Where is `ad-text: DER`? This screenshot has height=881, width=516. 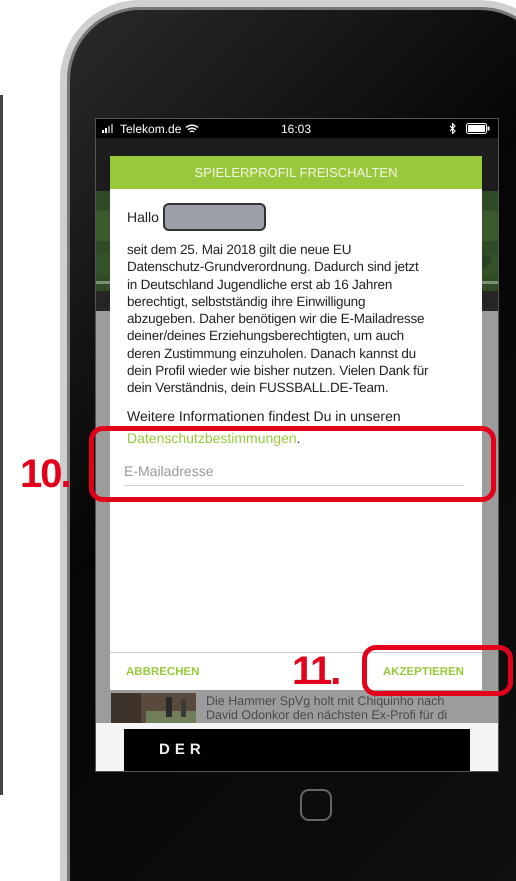 ad-text: DER is located at coordinates (182, 749).